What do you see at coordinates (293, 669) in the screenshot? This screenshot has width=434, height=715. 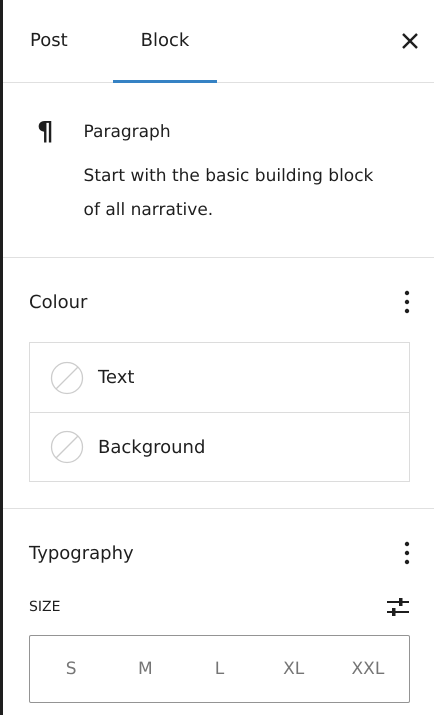 I see `size-option: XL` at bounding box center [293, 669].